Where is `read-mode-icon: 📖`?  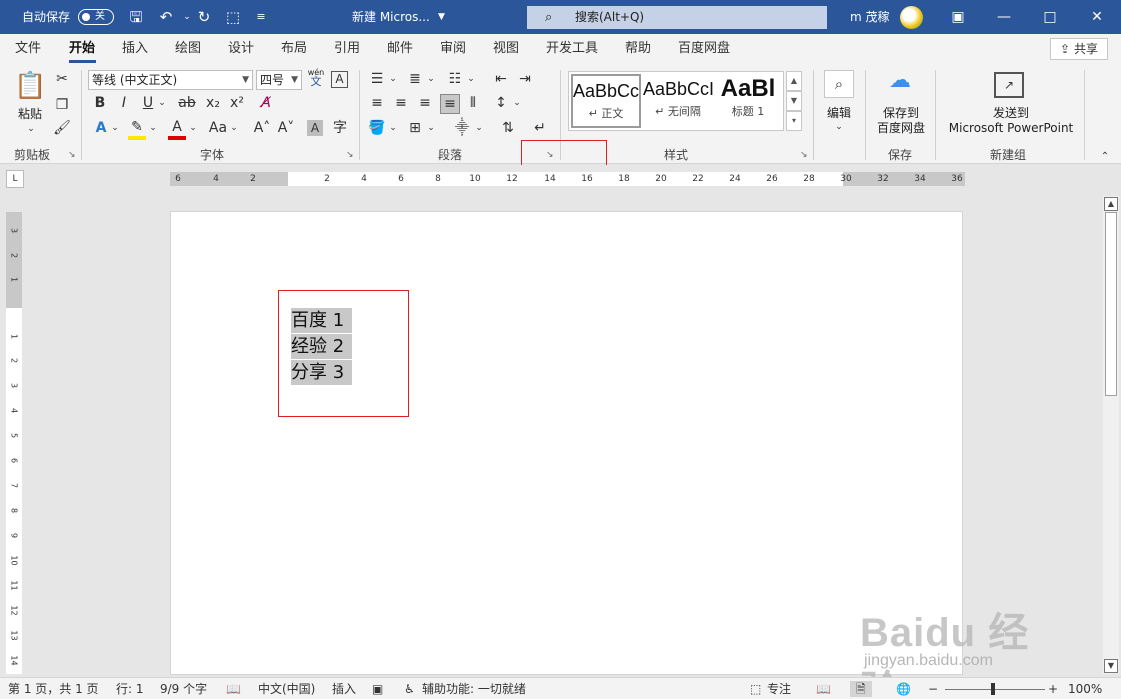
read-mode-icon: 📖 is located at coordinates (823, 689).